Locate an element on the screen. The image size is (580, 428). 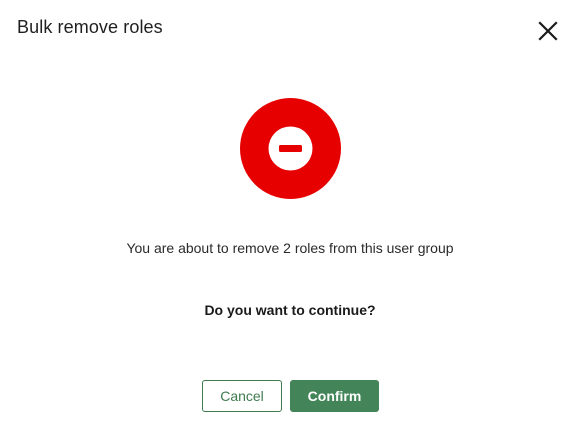
continue-question: Do you want to continue? is located at coordinates (290, 310).